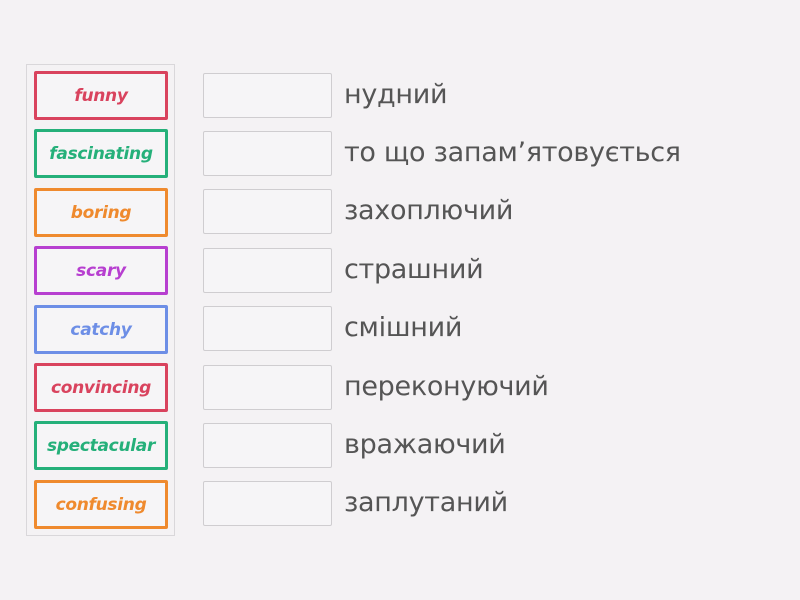  I want to click on definition-label: заплутаний, so click(426, 502).